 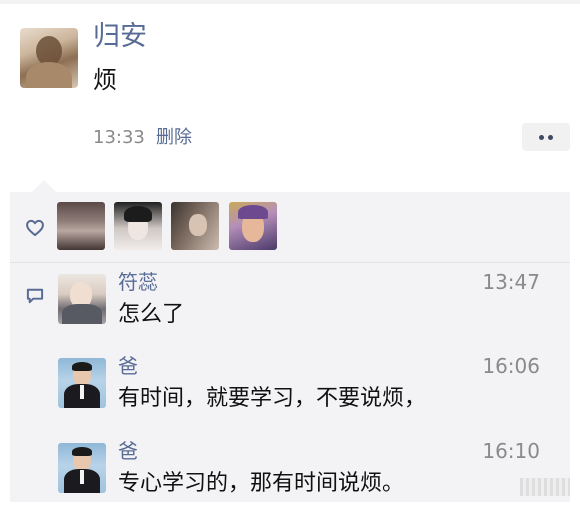 I want to click on commenter-name: 符蕊, so click(x=138, y=282).